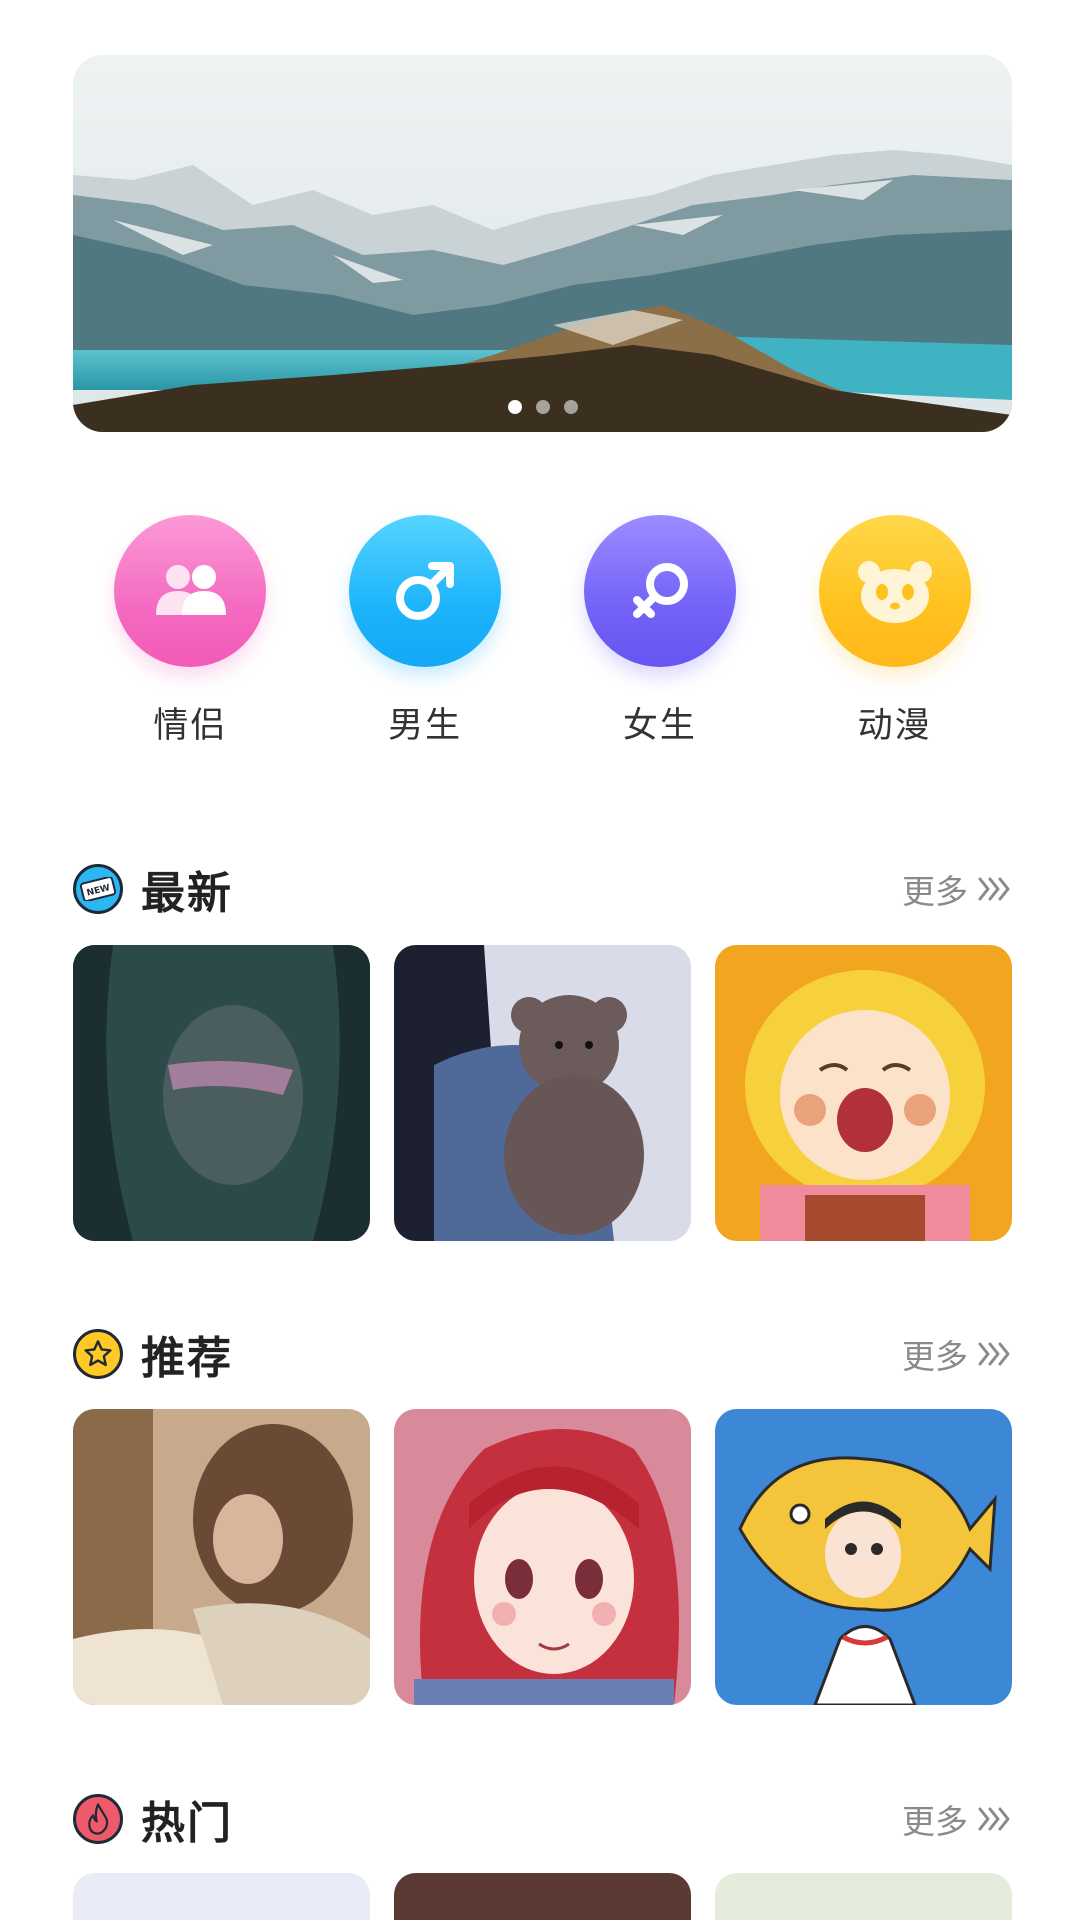  Describe the element at coordinates (894, 591) in the screenshot. I see `panda-icon` at that location.